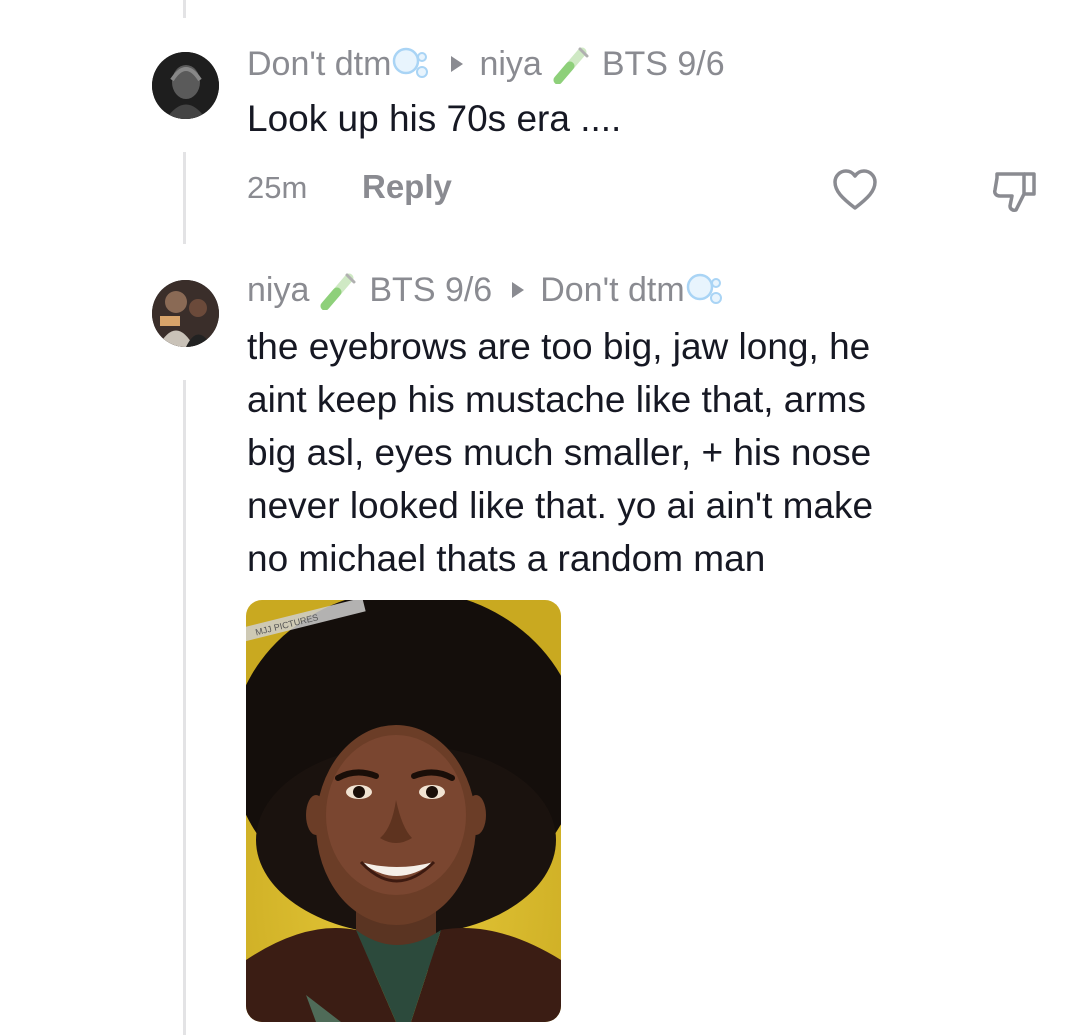 The height and width of the screenshot is (1035, 1080). Describe the element at coordinates (403, 811) in the screenshot. I see `comment-image: MJJ PICTURES` at that location.